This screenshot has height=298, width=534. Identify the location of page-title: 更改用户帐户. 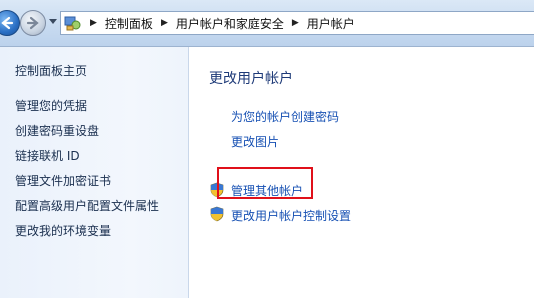
(251, 79).